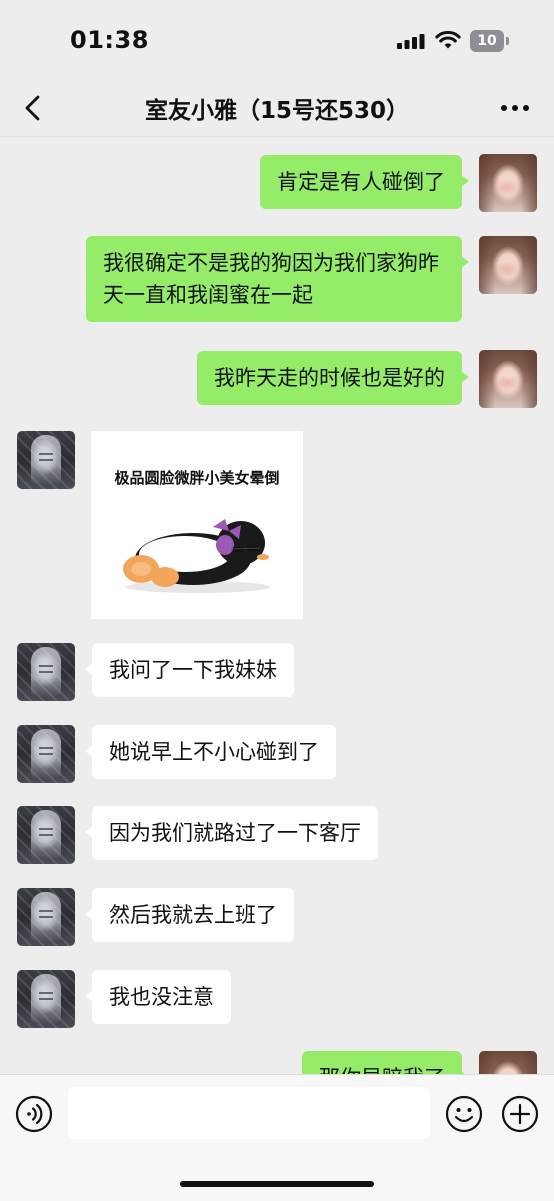  I want to click on input-bar, so click(277, 1137).